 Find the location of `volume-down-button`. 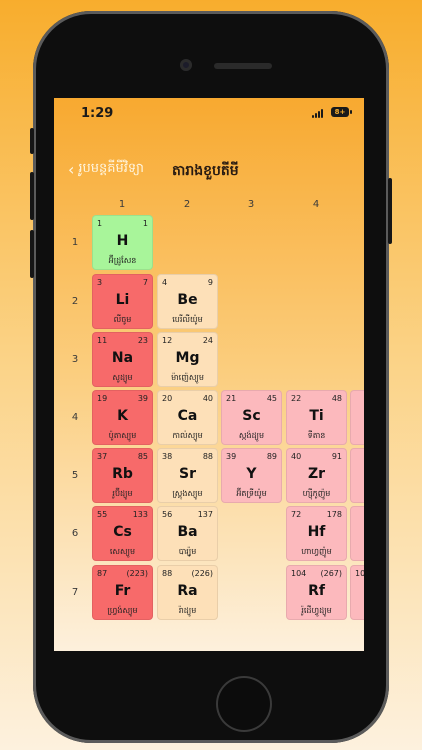

volume-down-button is located at coordinates (32, 254).